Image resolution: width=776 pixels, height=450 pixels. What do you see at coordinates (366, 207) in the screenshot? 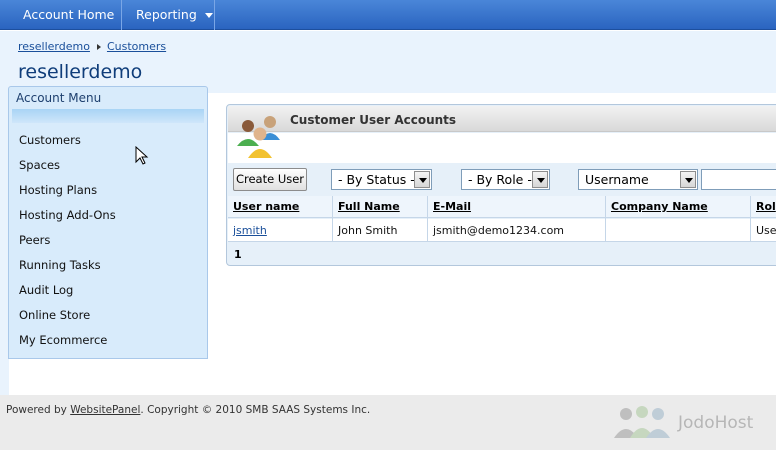
I see `column-header-full-name: Full Name` at bounding box center [366, 207].